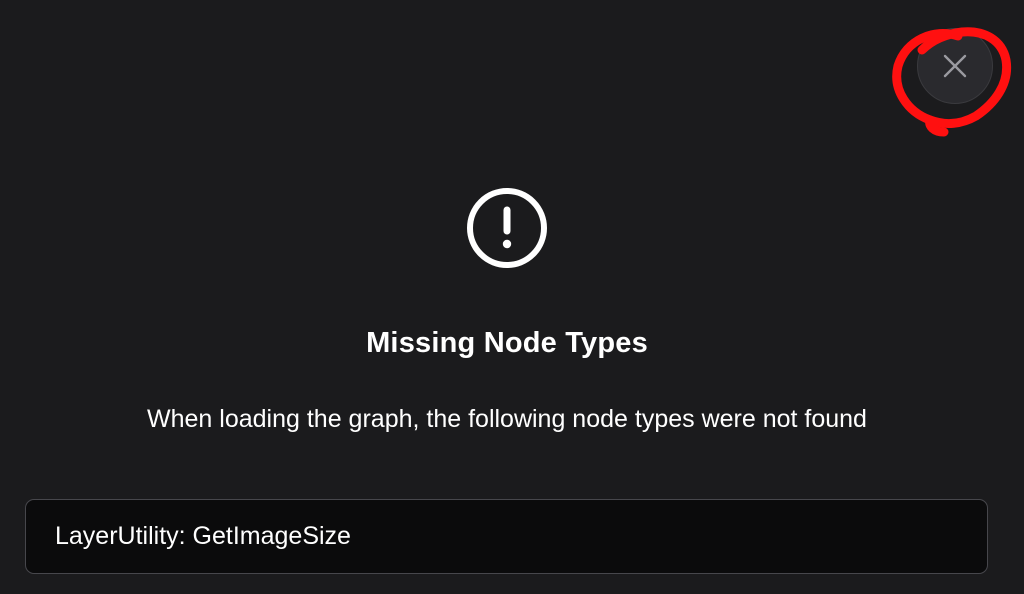  I want to click on dialog-title: Missing Node Types, so click(507, 343).